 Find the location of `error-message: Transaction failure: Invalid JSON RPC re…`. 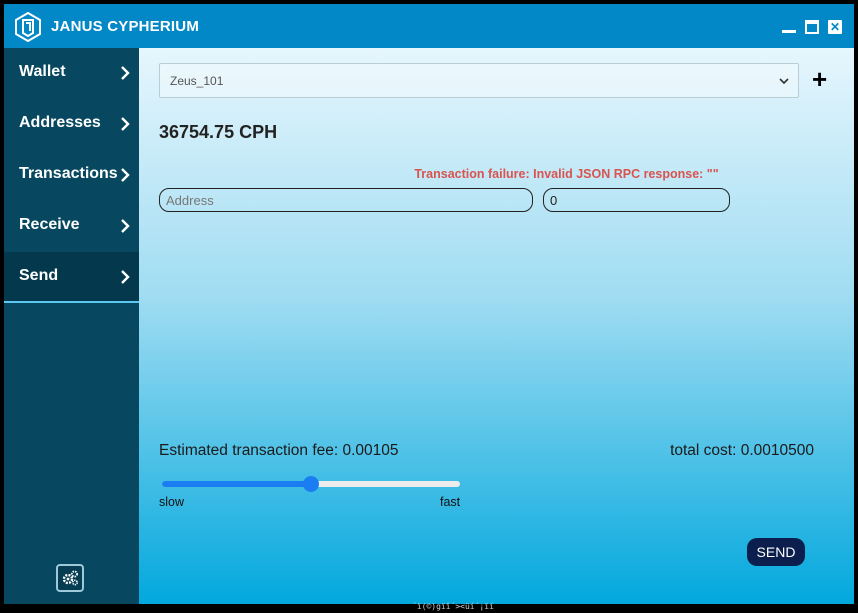

error-message: Transaction failure: Invalid JSON RPC re… is located at coordinates (566, 174).